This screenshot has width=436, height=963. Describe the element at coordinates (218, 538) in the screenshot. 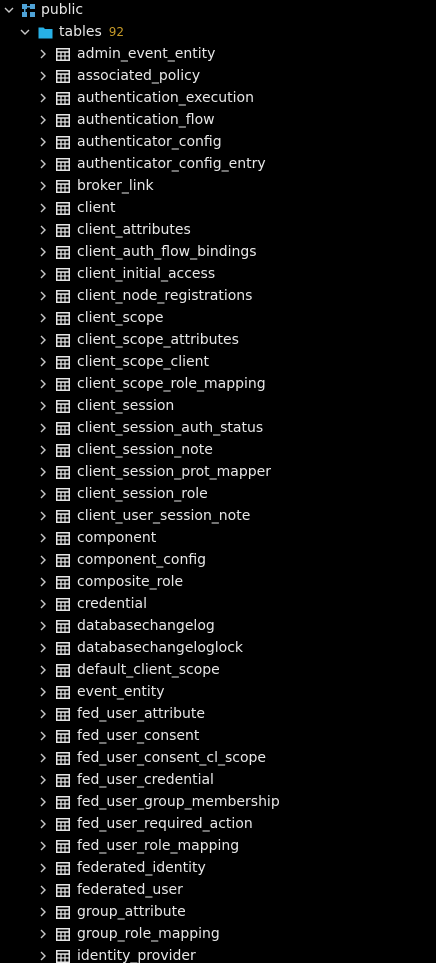

I see `tree-node-table: component` at that location.